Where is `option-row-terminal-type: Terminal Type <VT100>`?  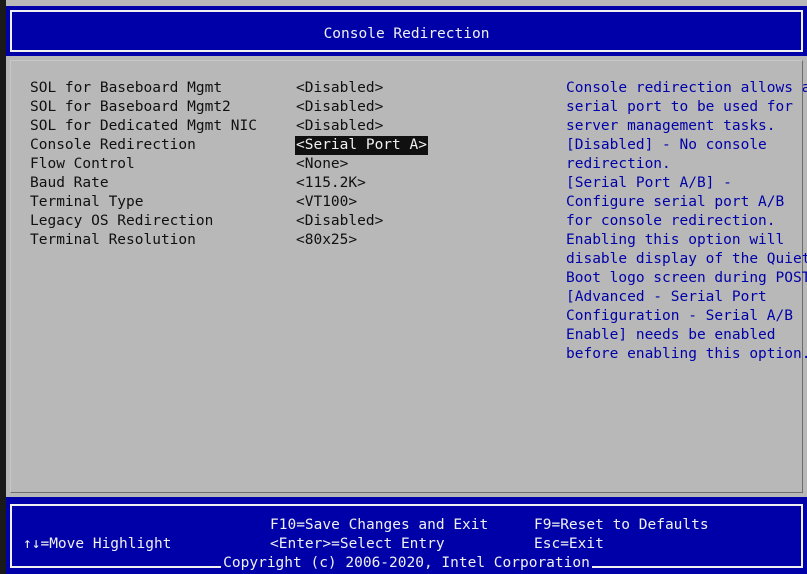
option-row-terminal-type: Terminal Type <VT100> is located at coordinates (290, 202).